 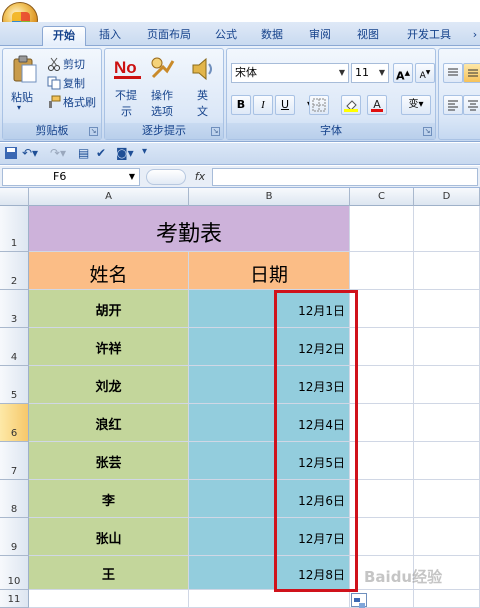 I want to click on fill-color-icon, so click(x=351, y=105).